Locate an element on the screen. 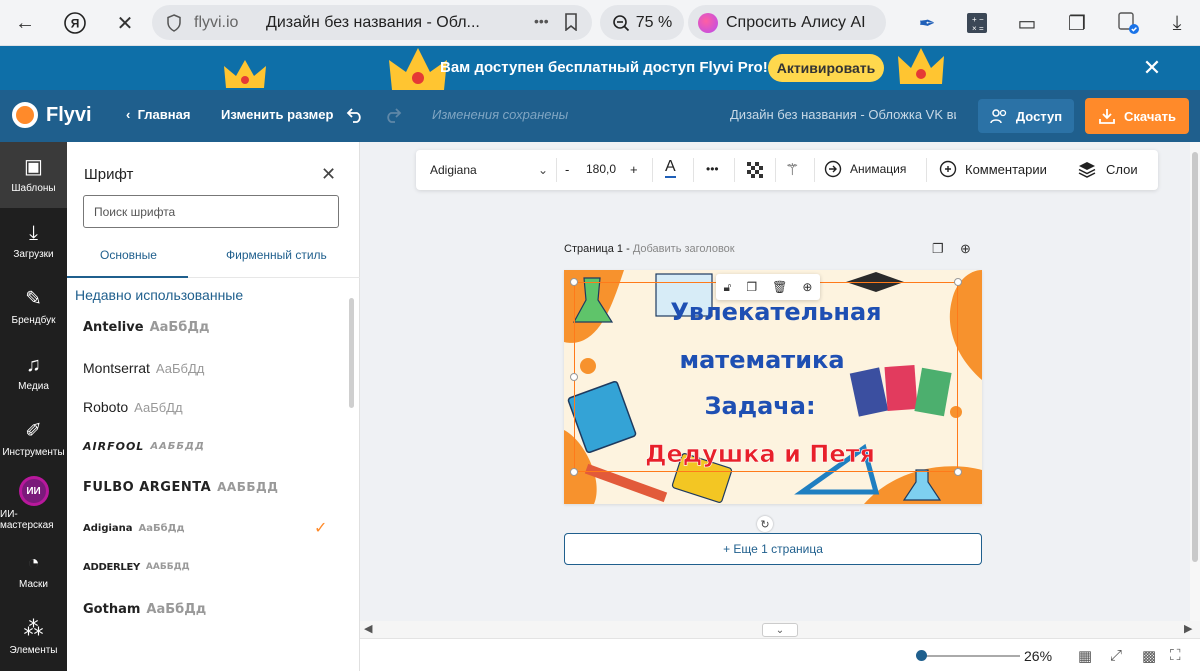 Image resolution: width=1200 pixels, height=671 pixels. animation-button: Анимация is located at coordinates (865, 169).